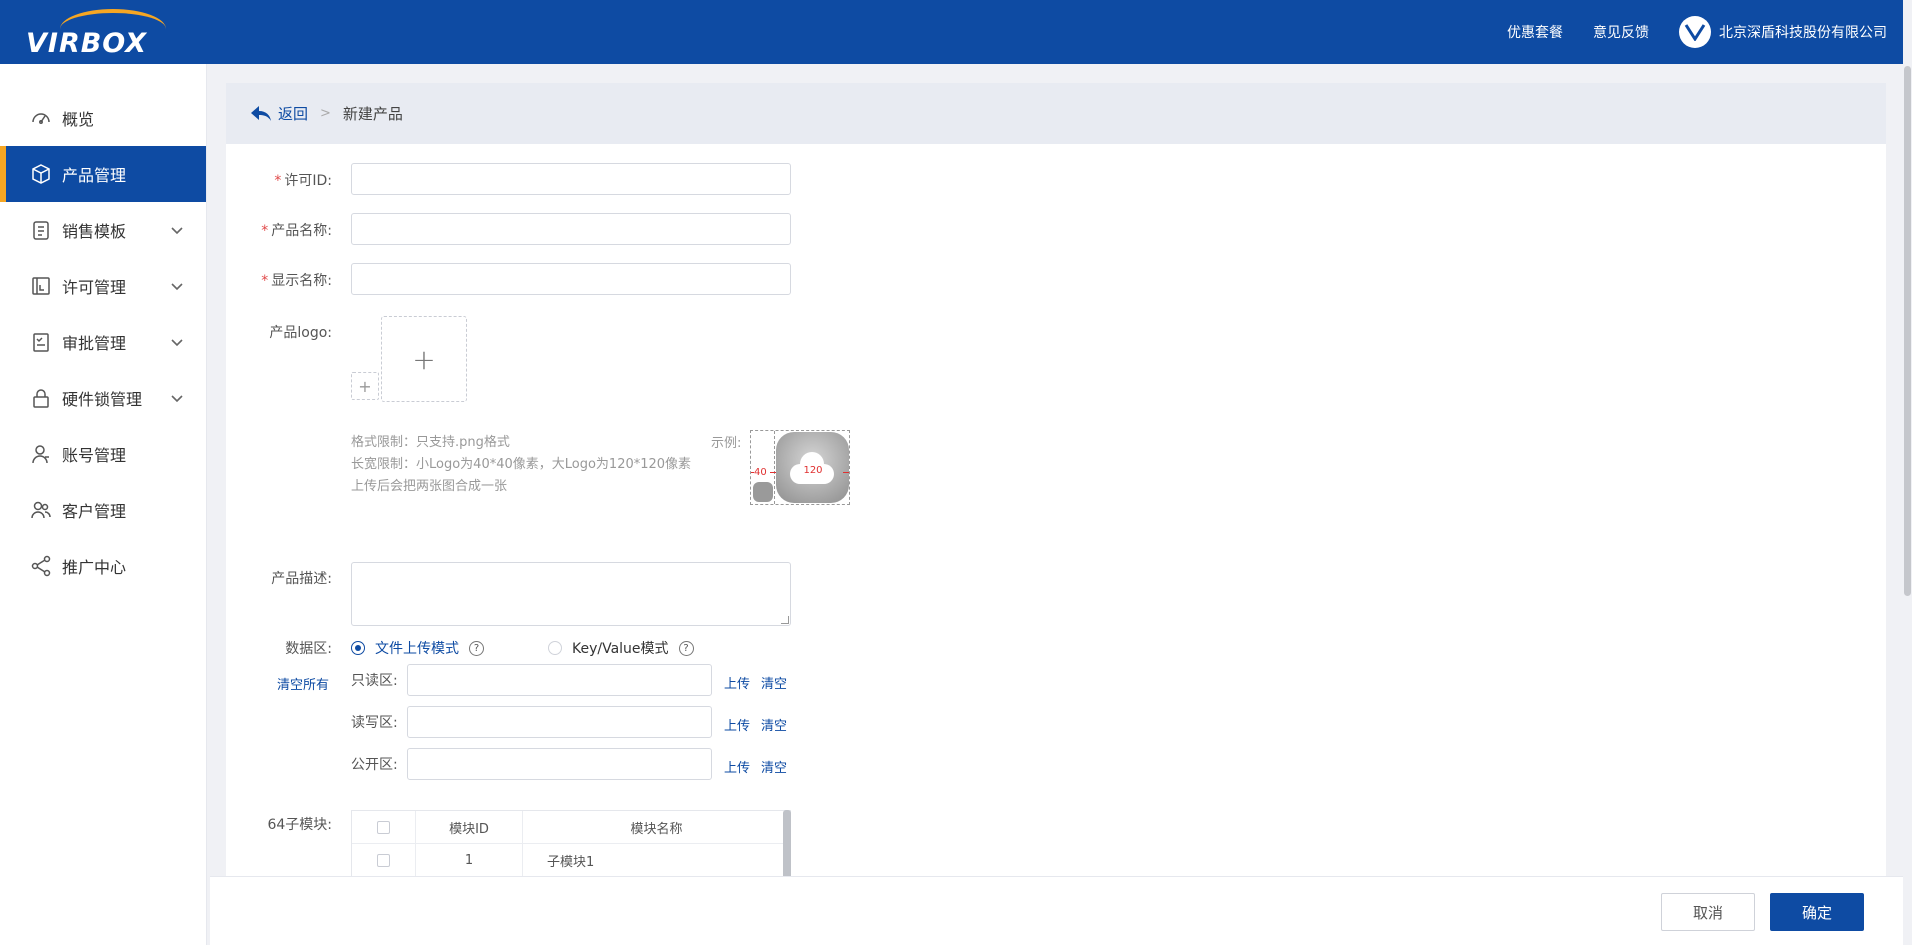  I want to click on row-checkbox, so click(383, 860).